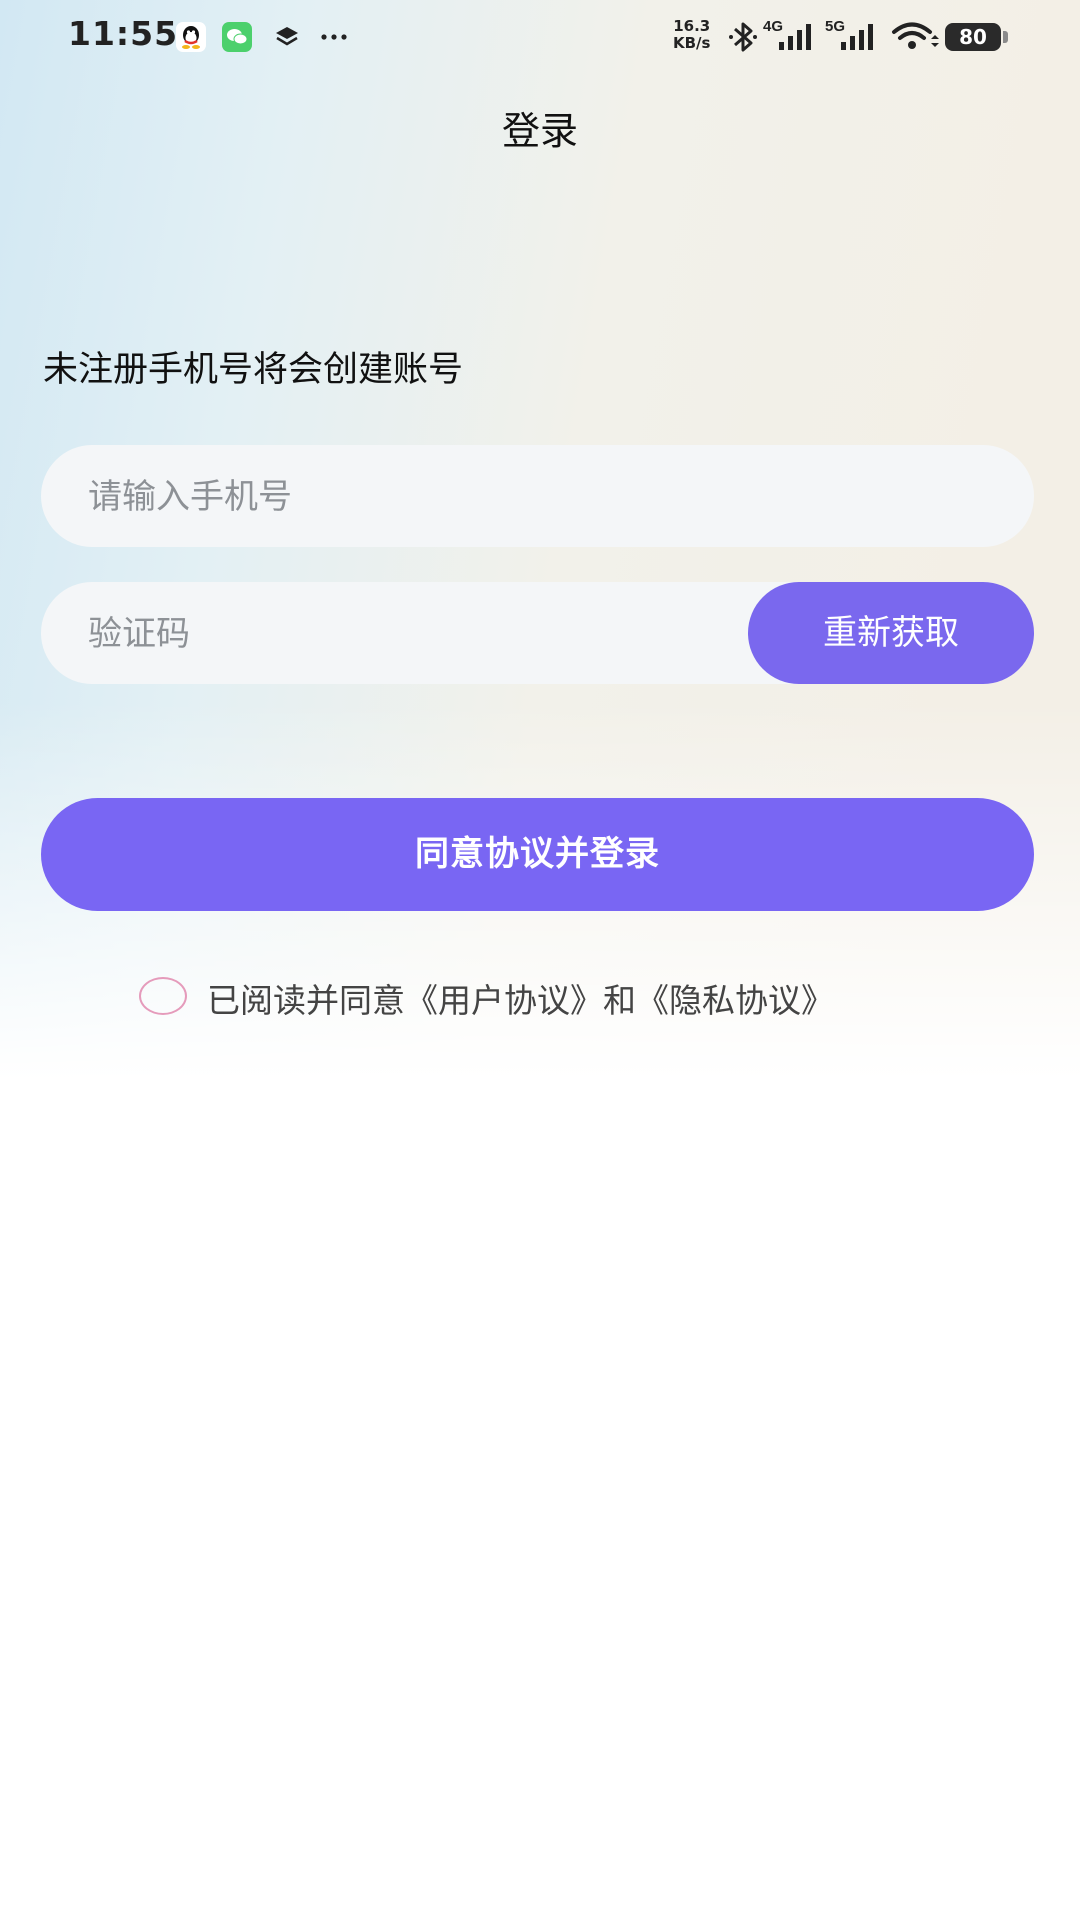 Image resolution: width=1080 pixels, height=1920 pixels. What do you see at coordinates (163, 996) in the screenshot?
I see `agreement-radio` at bounding box center [163, 996].